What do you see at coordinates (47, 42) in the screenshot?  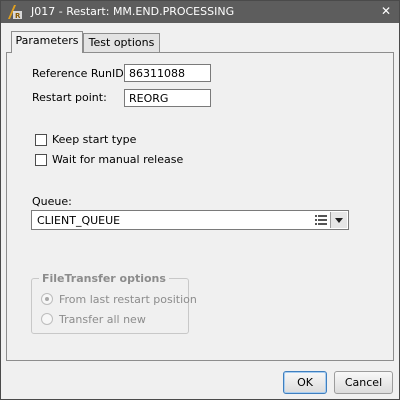 I see `tab-parameters: Parameters` at bounding box center [47, 42].